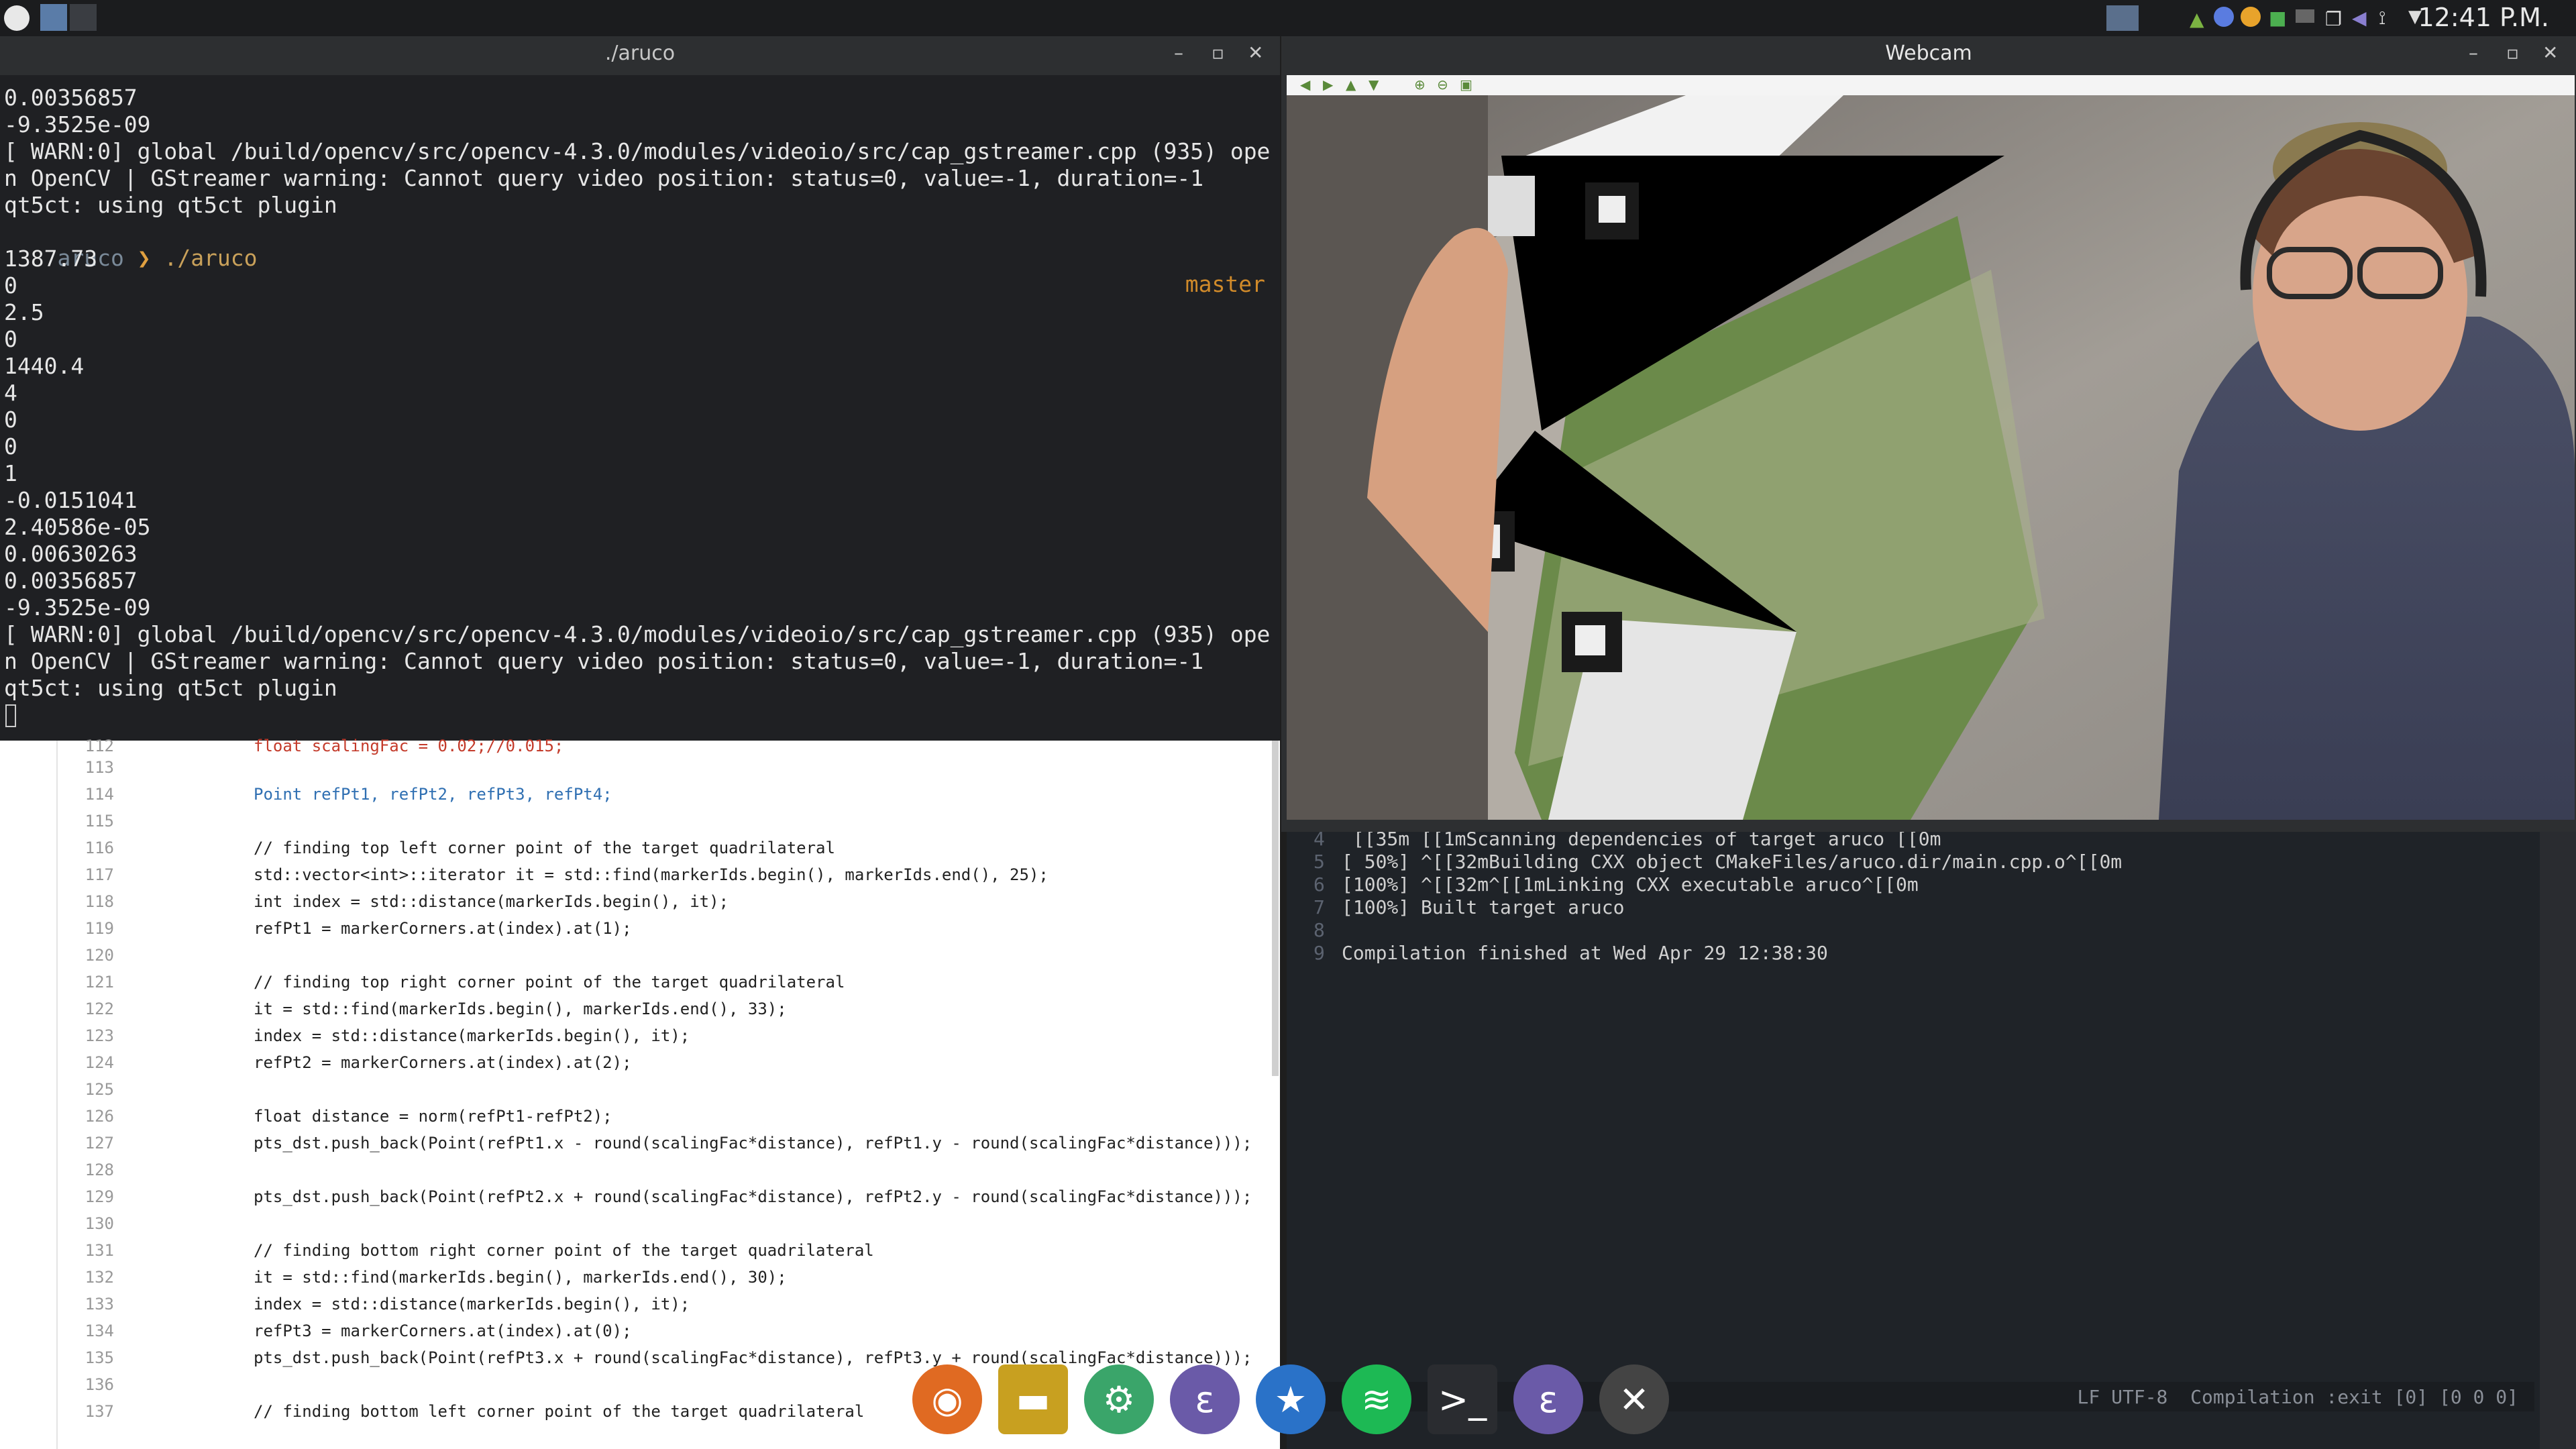  Describe the element at coordinates (2251, 17) in the screenshot. I see `media-icon` at that location.